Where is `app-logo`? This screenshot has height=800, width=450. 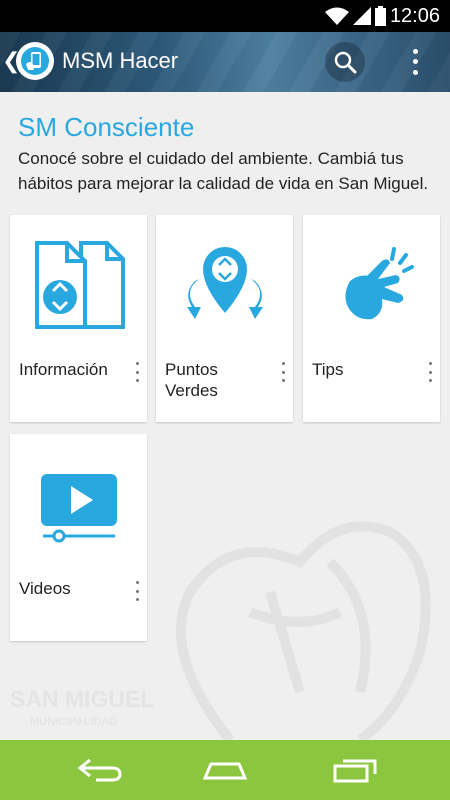 app-logo is located at coordinates (35, 61).